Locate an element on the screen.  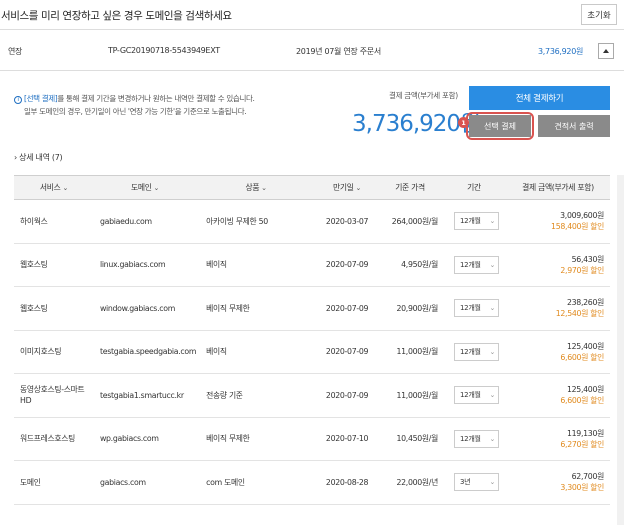
cell-payment: 119,130원 6,270원 할인 is located at coordinates (558, 439).